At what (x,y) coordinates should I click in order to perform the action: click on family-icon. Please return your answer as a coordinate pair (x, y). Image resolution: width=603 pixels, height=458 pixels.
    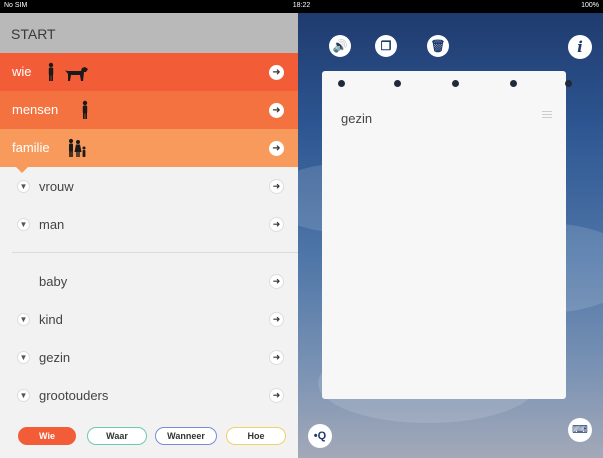
    Looking at the image, I should click on (77, 147).